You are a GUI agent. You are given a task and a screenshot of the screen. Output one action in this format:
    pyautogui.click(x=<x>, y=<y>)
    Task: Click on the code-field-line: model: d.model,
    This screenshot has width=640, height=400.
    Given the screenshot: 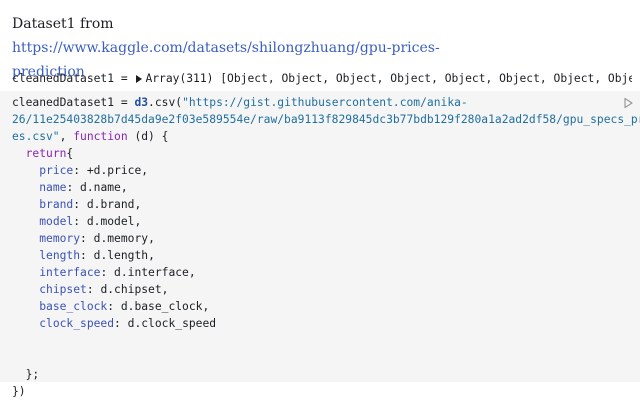 What is the action you would take?
    pyautogui.click(x=90, y=221)
    